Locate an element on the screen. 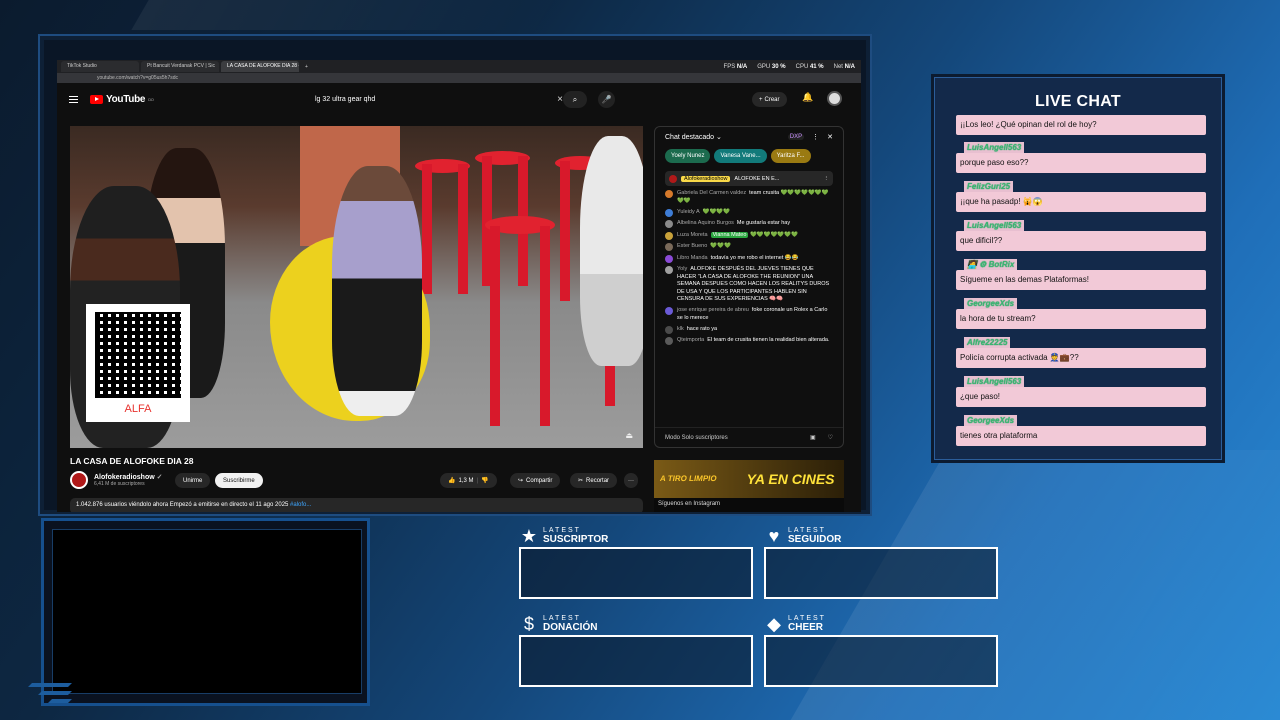  latest-suscriptor-box is located at coordinates (636, 573).